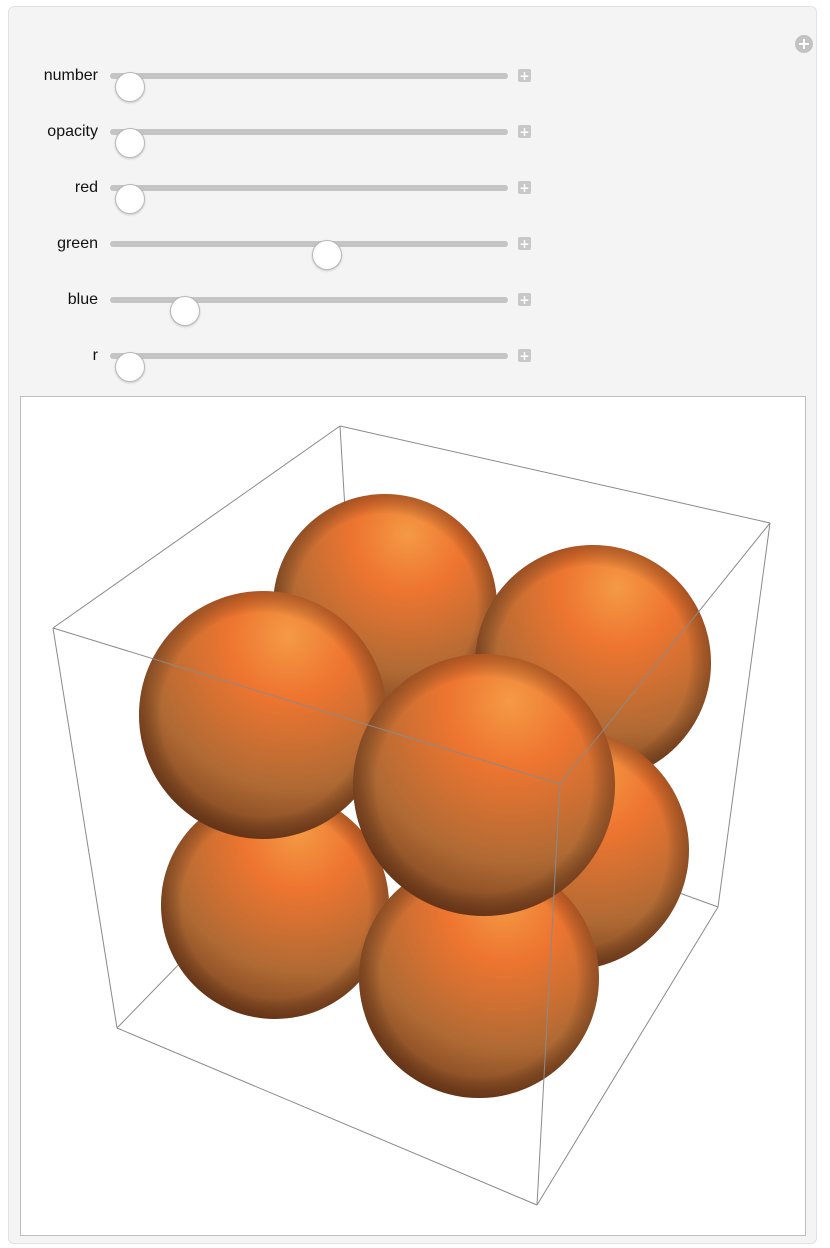 The image size is (830, 1248). I want to click on slider-label-r: r, so click(95, 355).